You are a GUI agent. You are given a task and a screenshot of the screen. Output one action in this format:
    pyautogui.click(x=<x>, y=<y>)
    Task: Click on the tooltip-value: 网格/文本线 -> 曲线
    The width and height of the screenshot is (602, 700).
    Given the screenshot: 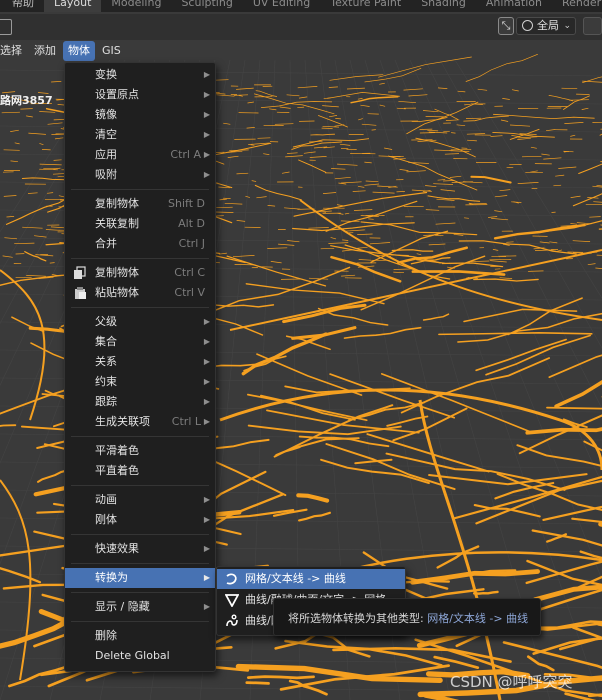 What is the action you would take?
    pyautogui.click(x=478, y=618)
    